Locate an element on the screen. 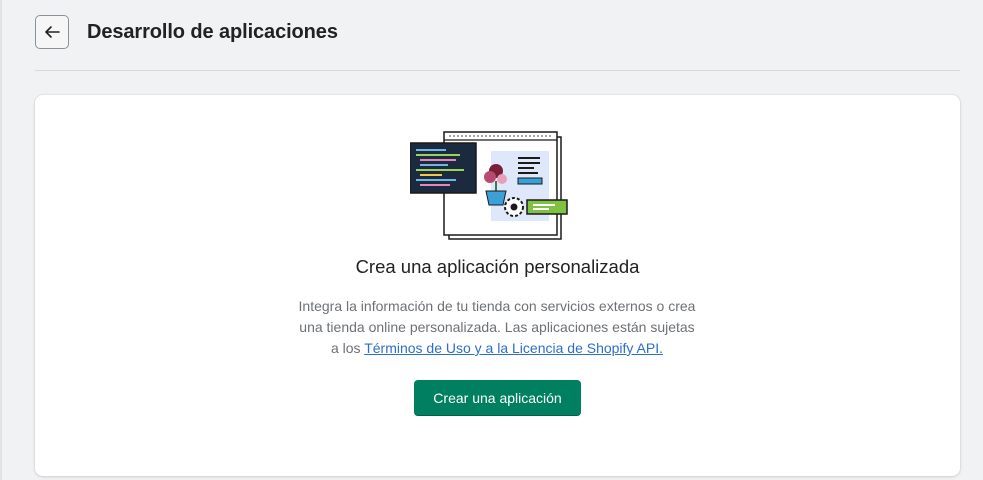 This screenshot has width=983, height=480. page-title: Desarrollo de aplicaciones is located at coordinates (212, 31).